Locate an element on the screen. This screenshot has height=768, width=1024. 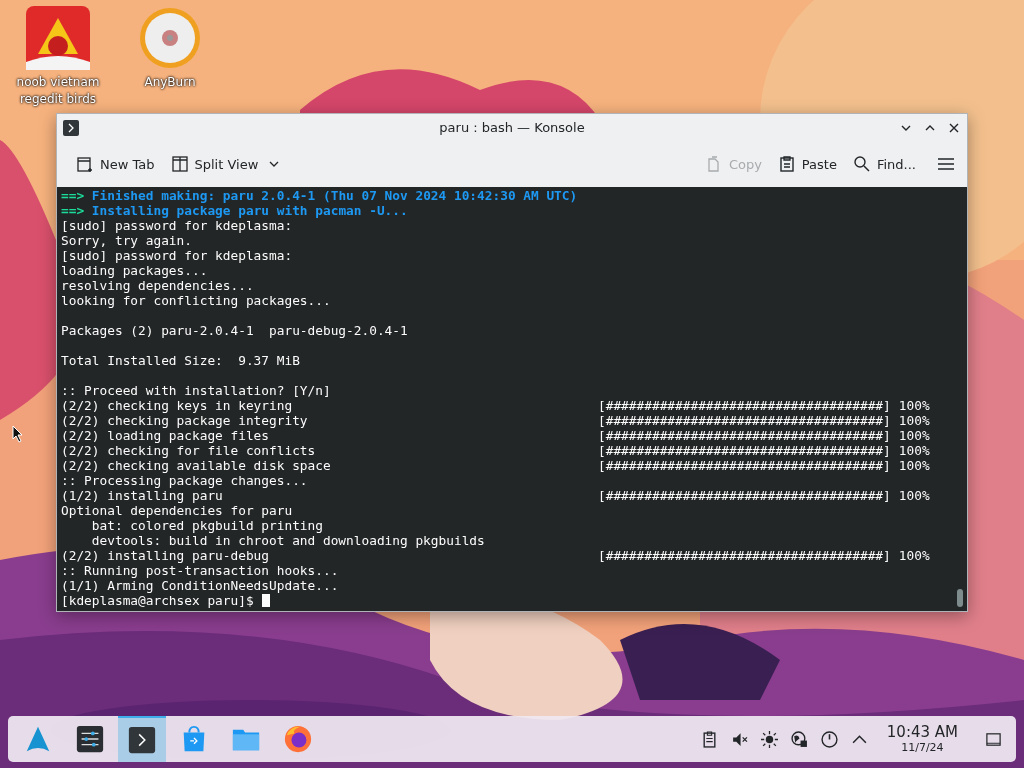
terminal-line: (2/2) checking package integrity is located at coordinates (185, 420).